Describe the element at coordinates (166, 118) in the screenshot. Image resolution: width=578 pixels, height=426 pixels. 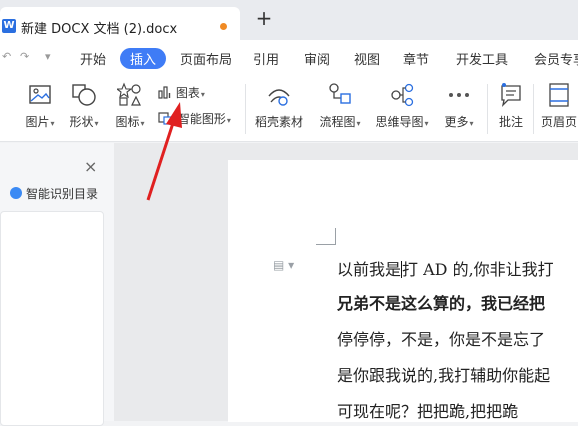
I see `smart-graphic-icon` at that location.